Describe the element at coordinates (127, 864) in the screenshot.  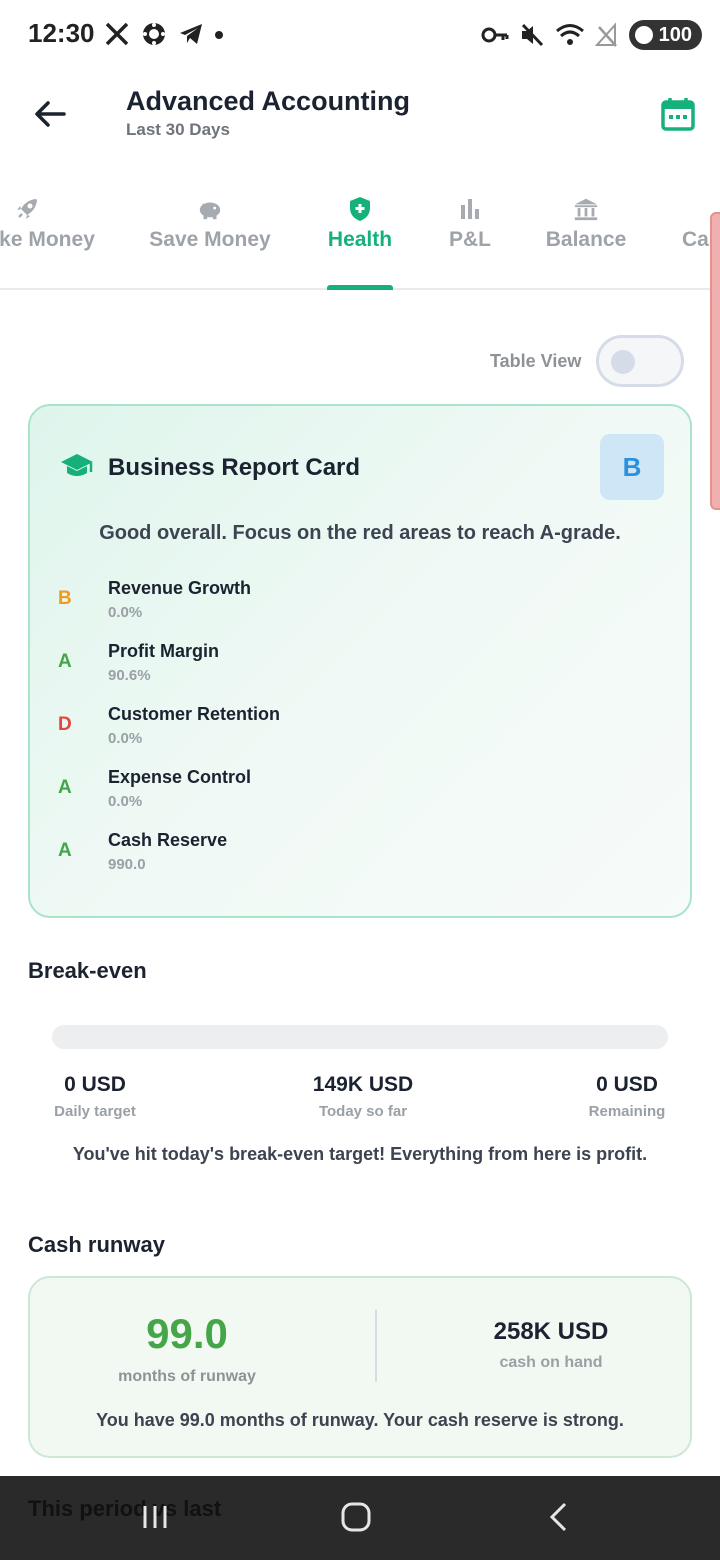
I see `metric-value: 990.0` at that location.